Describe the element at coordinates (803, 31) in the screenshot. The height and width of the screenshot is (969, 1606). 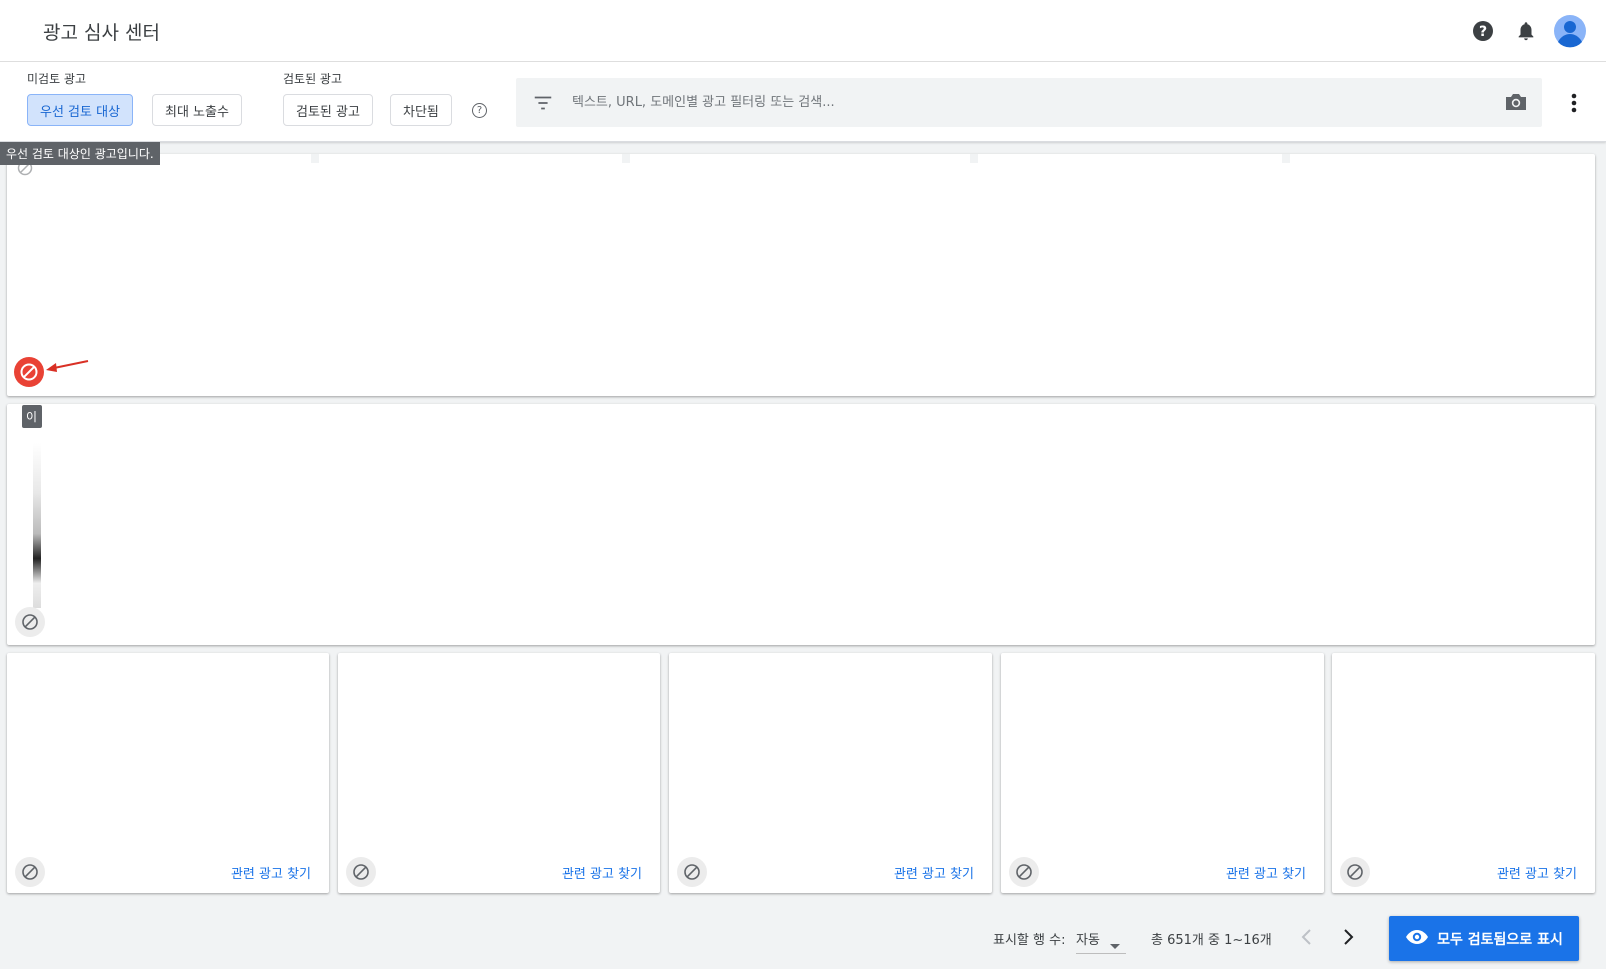
I see `top-app-bar: 광고 심사 센터 ?` at that location.